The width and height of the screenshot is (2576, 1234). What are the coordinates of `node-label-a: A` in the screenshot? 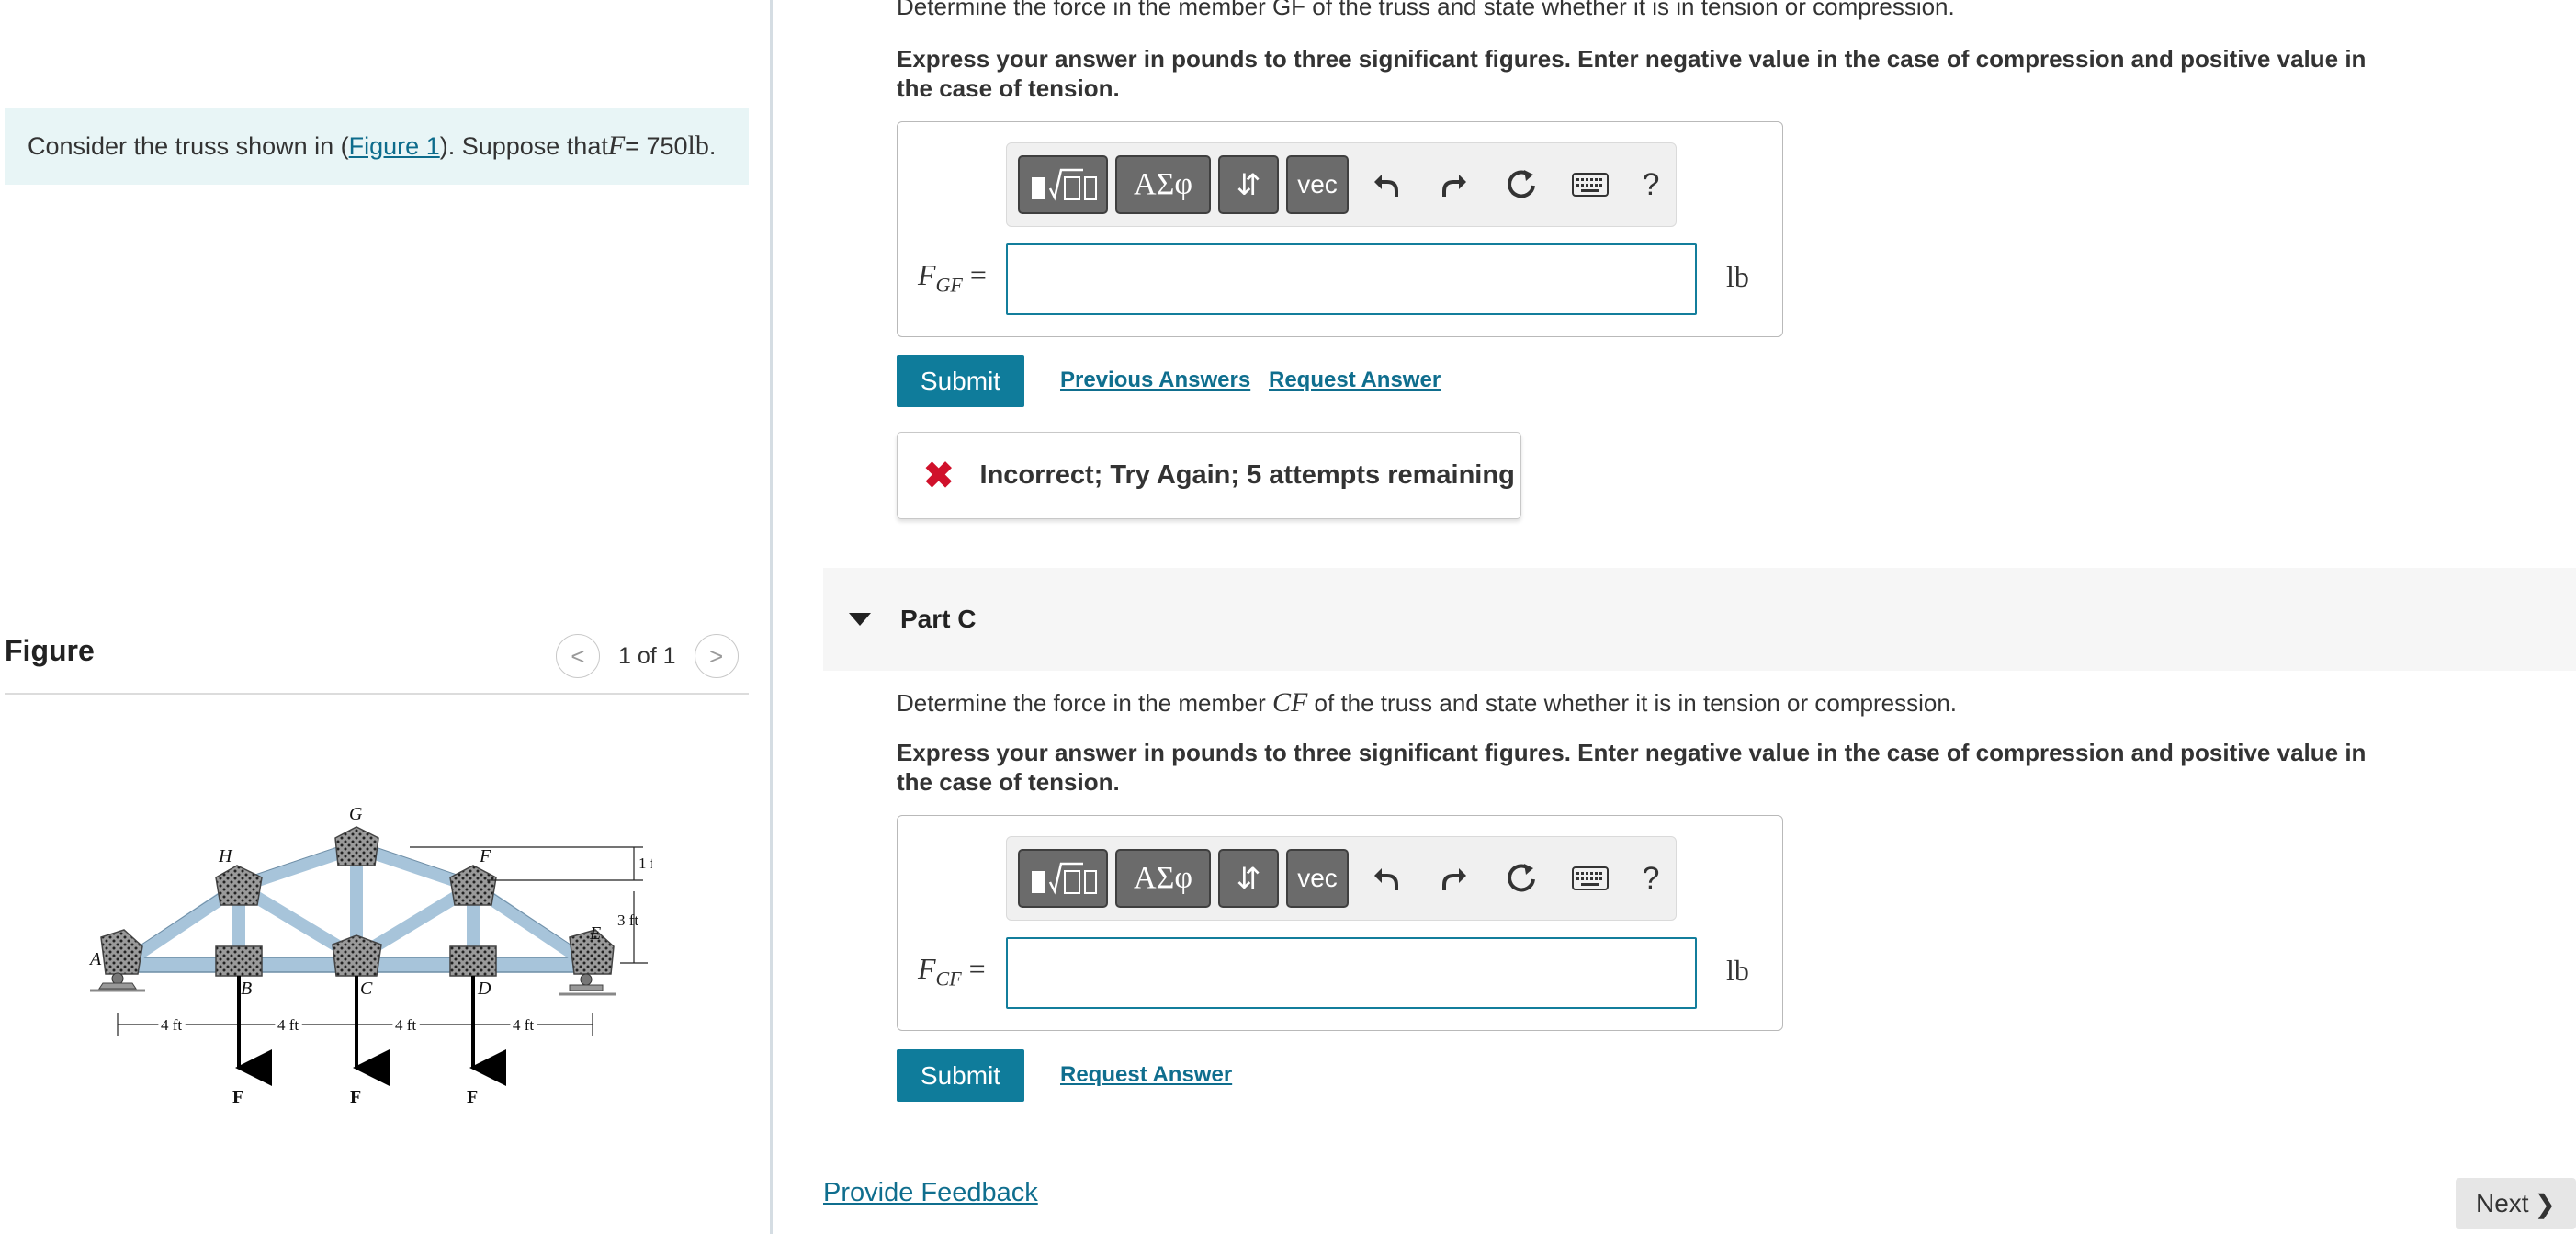 It's located at (95, 959).